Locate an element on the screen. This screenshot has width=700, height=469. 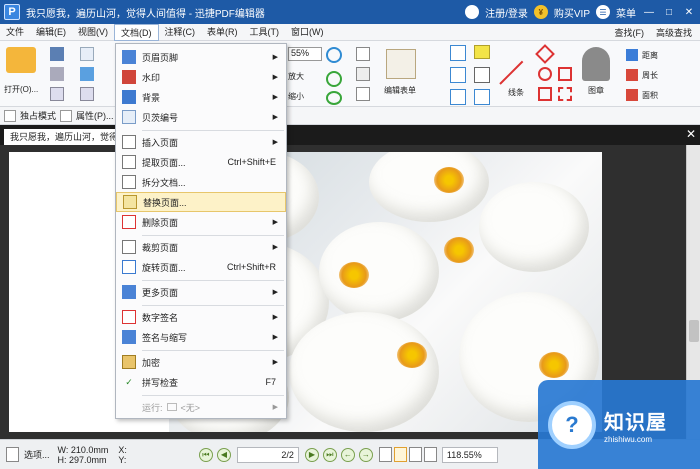
rectangle-icon is located at coordinates (545, 94).